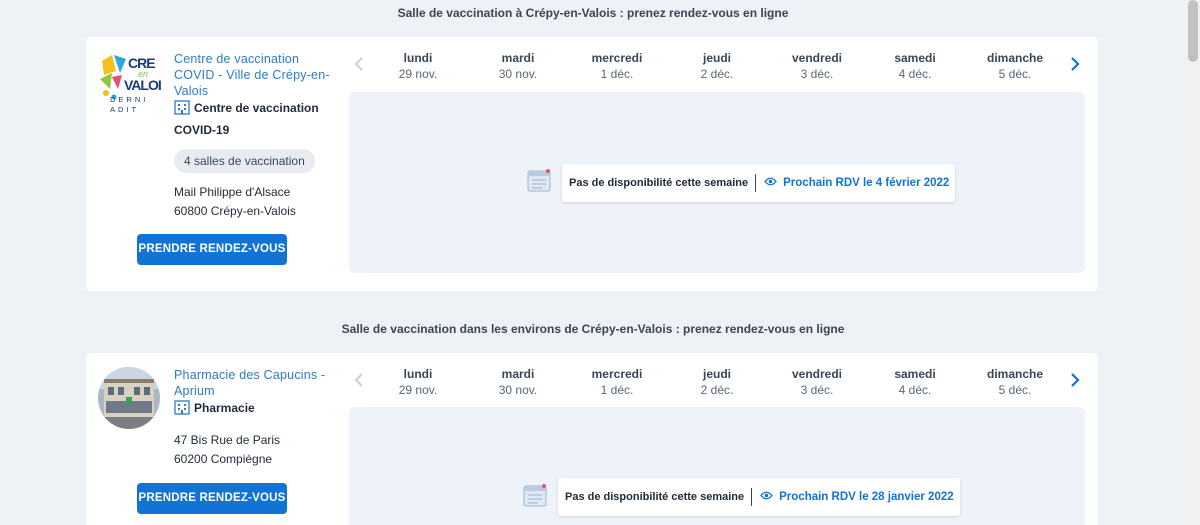 This screenshot has width=1200, height=525. What do you see at coordinates (1193, 262) in the screenshot?
I see `page-scrollbar` at bounding box center [1193, 262].